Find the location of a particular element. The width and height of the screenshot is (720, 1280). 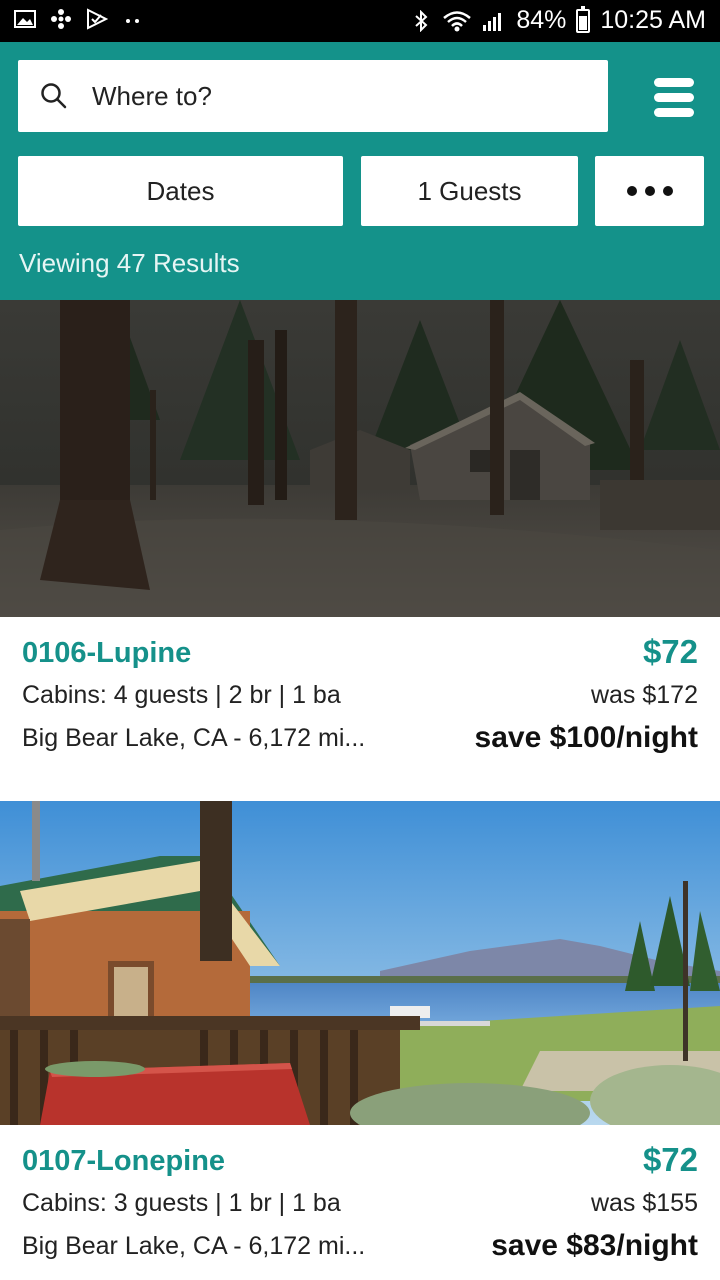

search-bar is located at coordinates (313, 96).